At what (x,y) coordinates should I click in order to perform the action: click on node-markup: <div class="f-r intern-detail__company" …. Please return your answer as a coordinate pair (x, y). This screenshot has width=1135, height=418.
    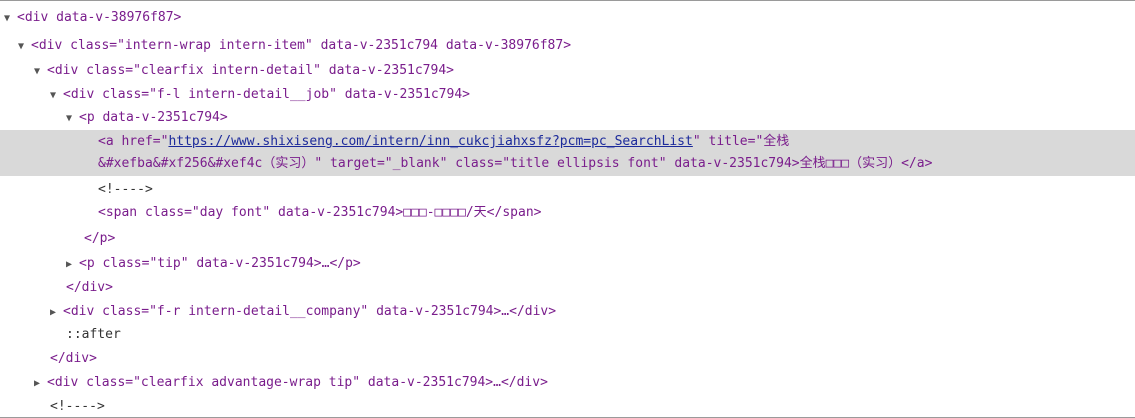
    Looking at the image, I should click on (310, 311).